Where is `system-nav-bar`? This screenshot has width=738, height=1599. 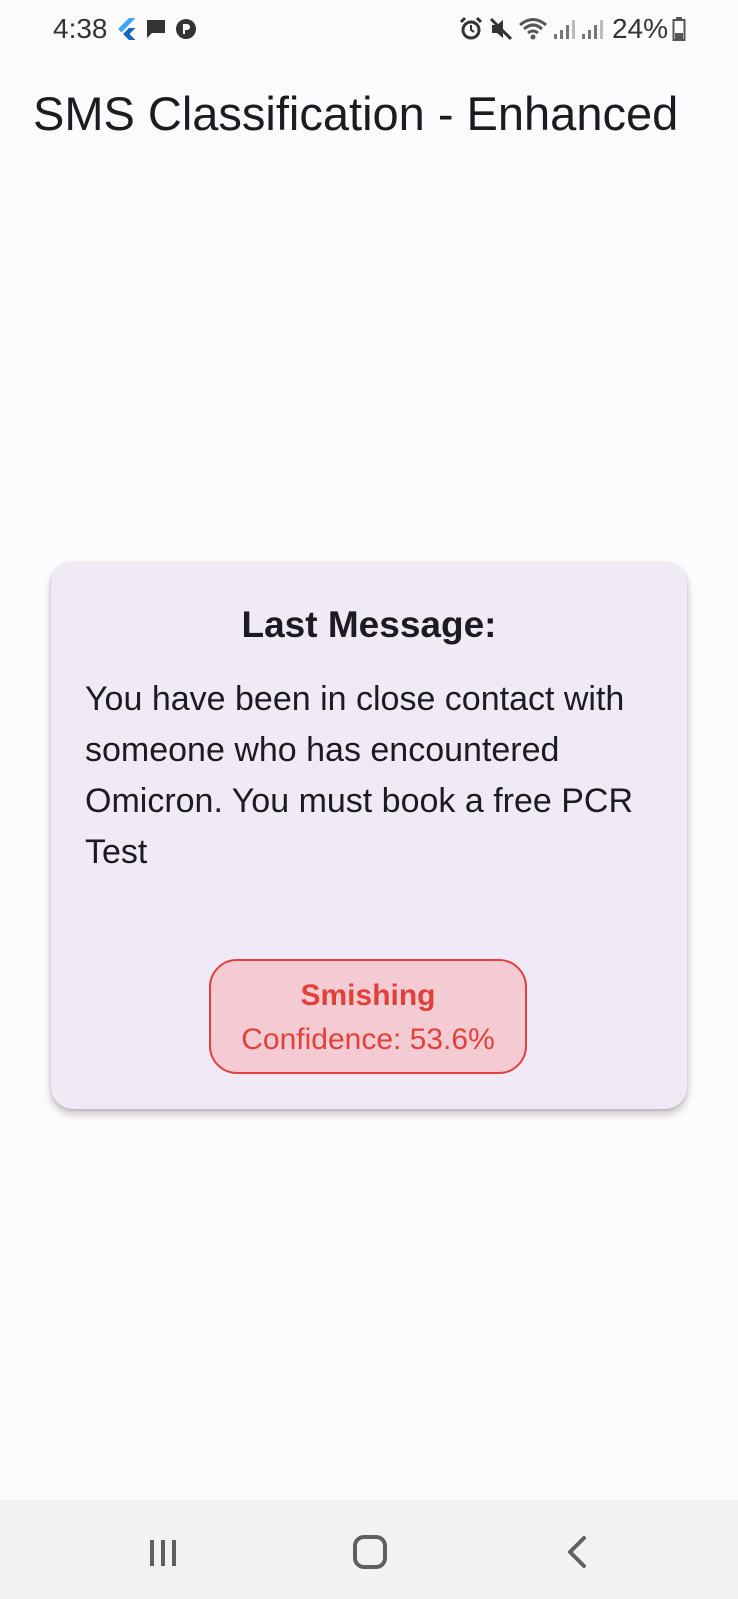 system-nav-bar is located at coordinates (369, 1549).